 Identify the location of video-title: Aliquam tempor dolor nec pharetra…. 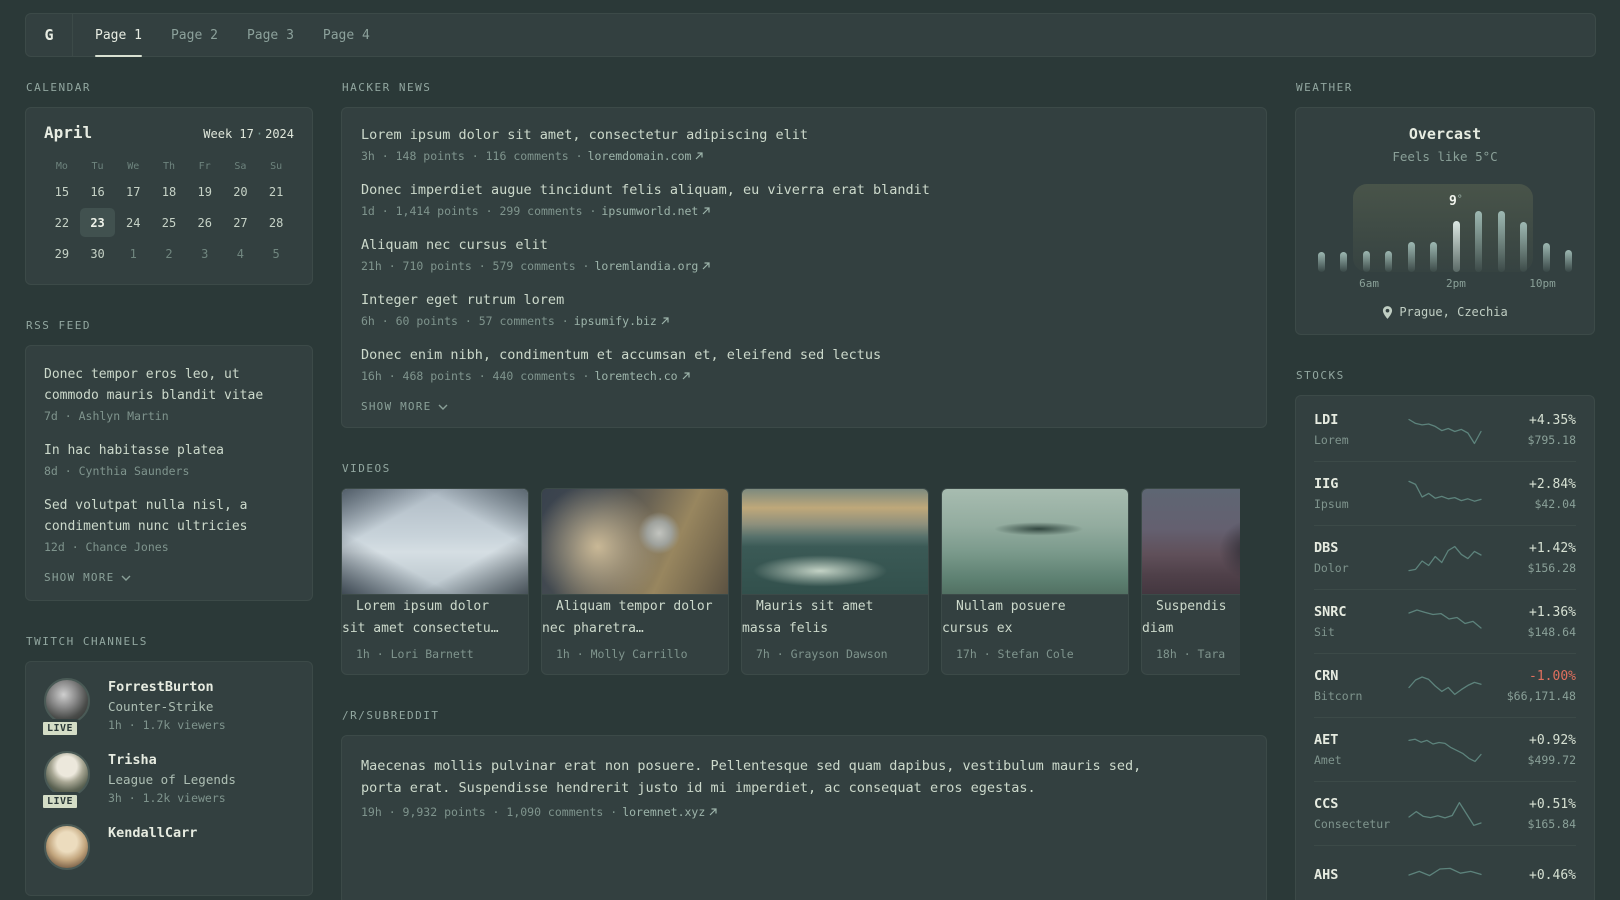
(627, 612).